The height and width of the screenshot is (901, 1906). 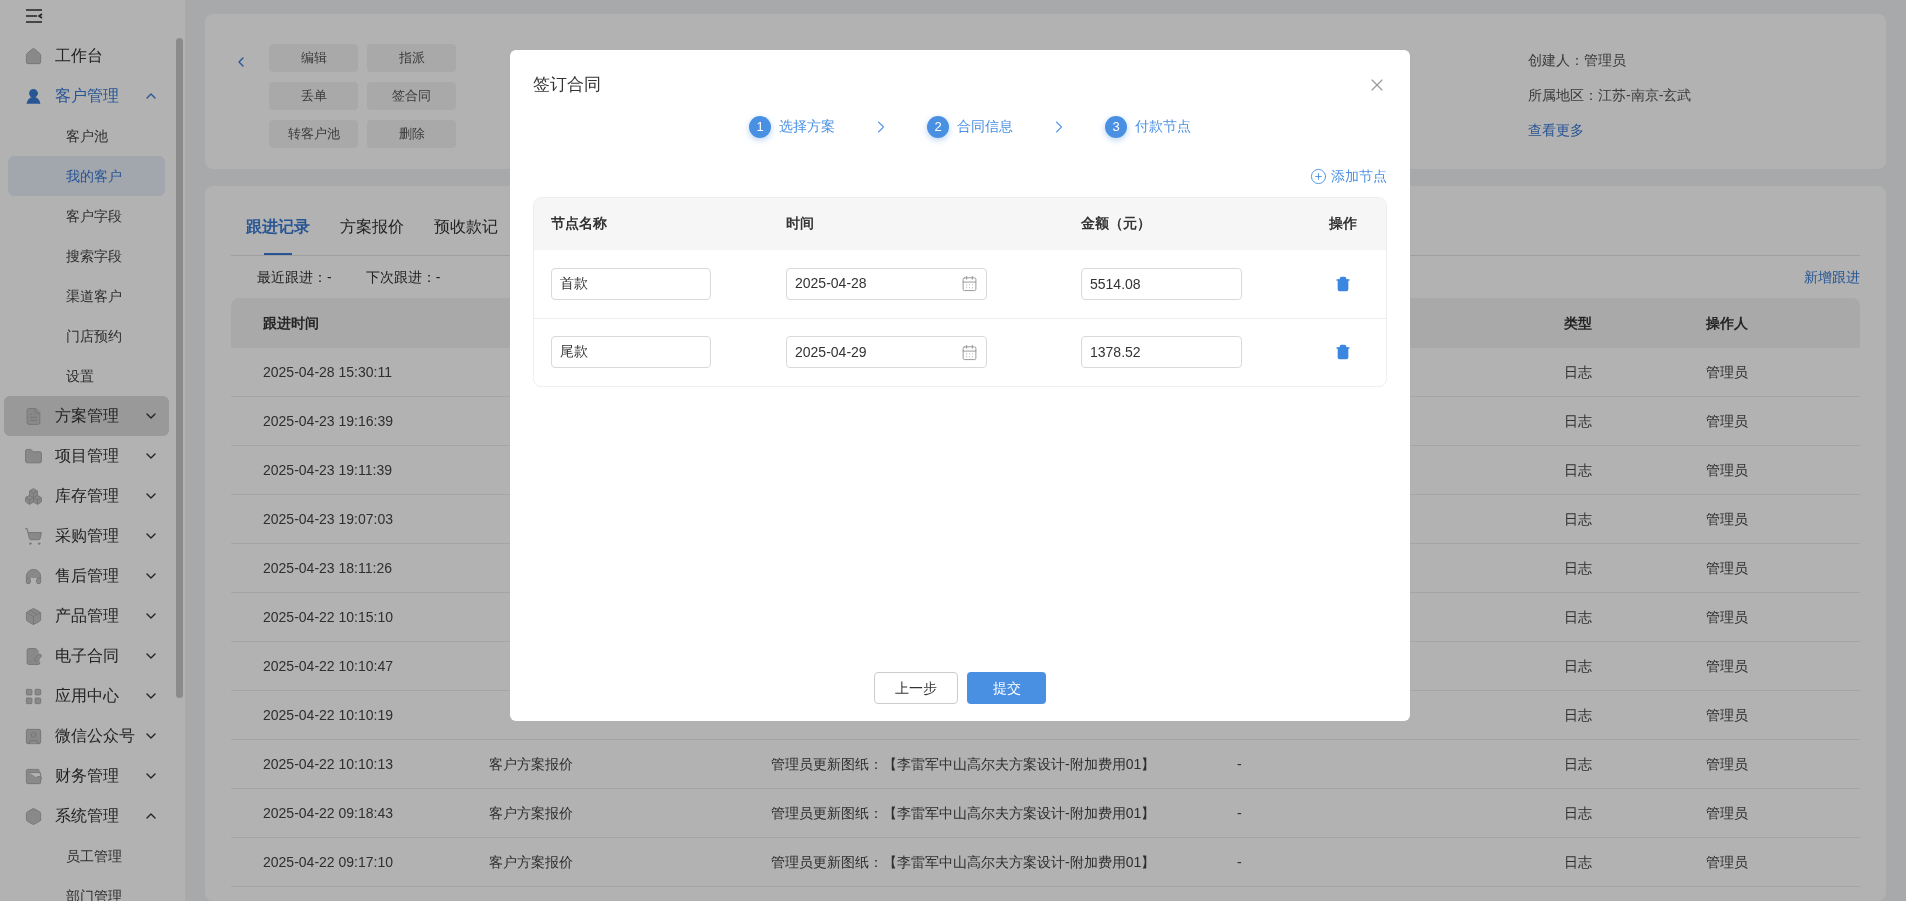 What do you see at coordinates (313, 134) in the screenshot?
I see `action-button: 转客户池` at bounding box center [313, 134].